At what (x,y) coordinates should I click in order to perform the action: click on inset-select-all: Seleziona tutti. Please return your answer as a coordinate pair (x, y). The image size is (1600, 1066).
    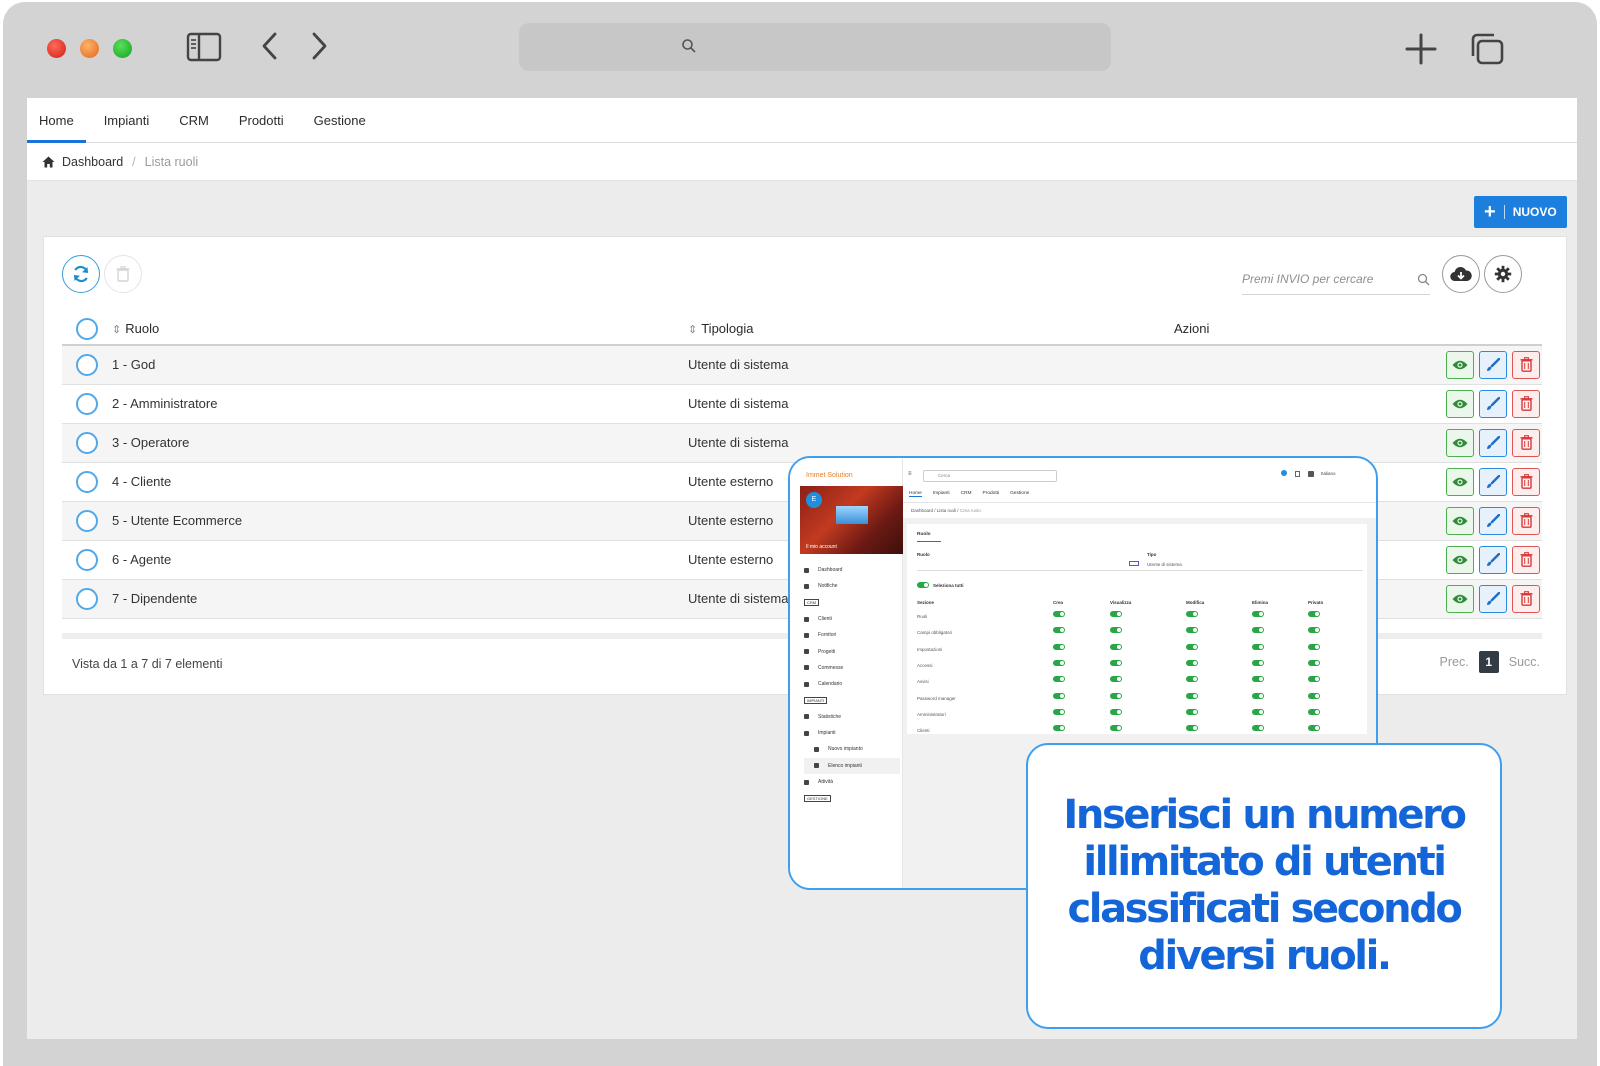
    Looking at the image, I should click on (940, 585).